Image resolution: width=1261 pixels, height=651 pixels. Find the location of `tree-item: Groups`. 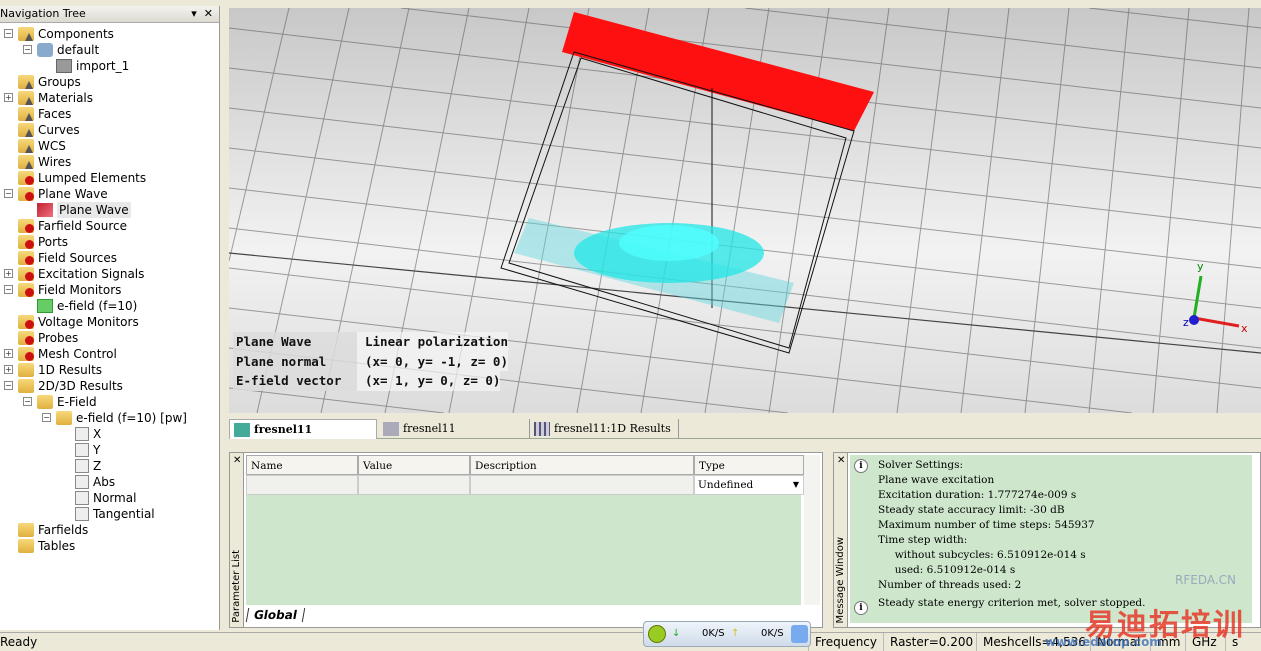

tree-item: Groups is located at coordinates (49, 82).